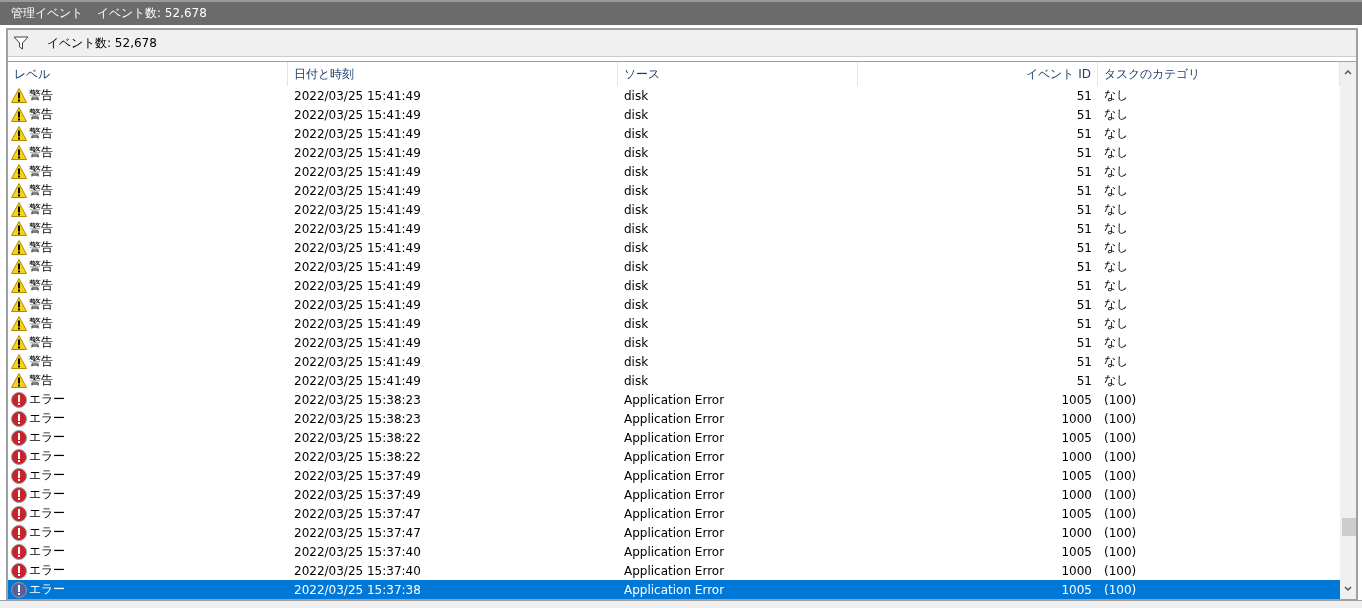 This screenshot has width=1362, height=608. I want to click on column-header: ソース, so click(738, 74).